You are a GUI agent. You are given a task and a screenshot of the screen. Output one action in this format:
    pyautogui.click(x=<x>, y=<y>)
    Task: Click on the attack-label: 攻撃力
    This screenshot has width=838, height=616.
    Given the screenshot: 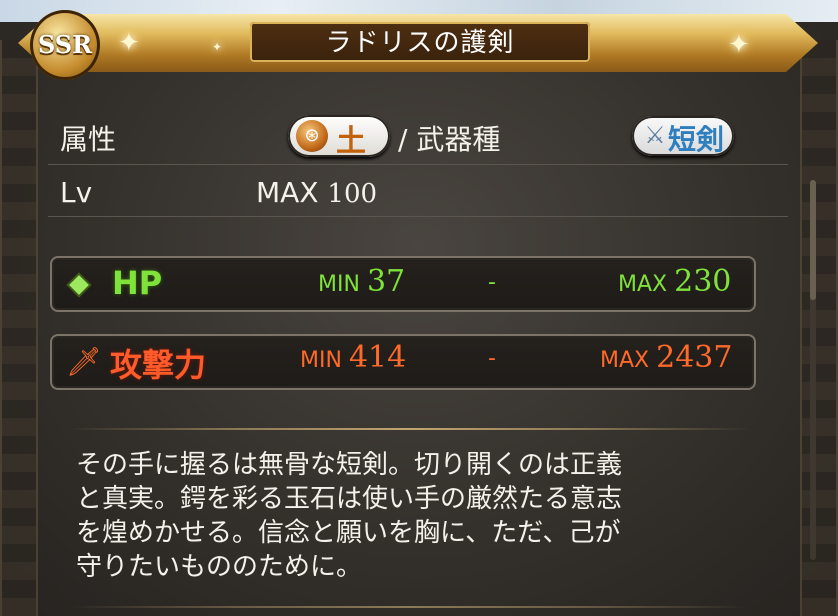 What is the action you would take?
    pyautogui.click(x=158, y=365)
    